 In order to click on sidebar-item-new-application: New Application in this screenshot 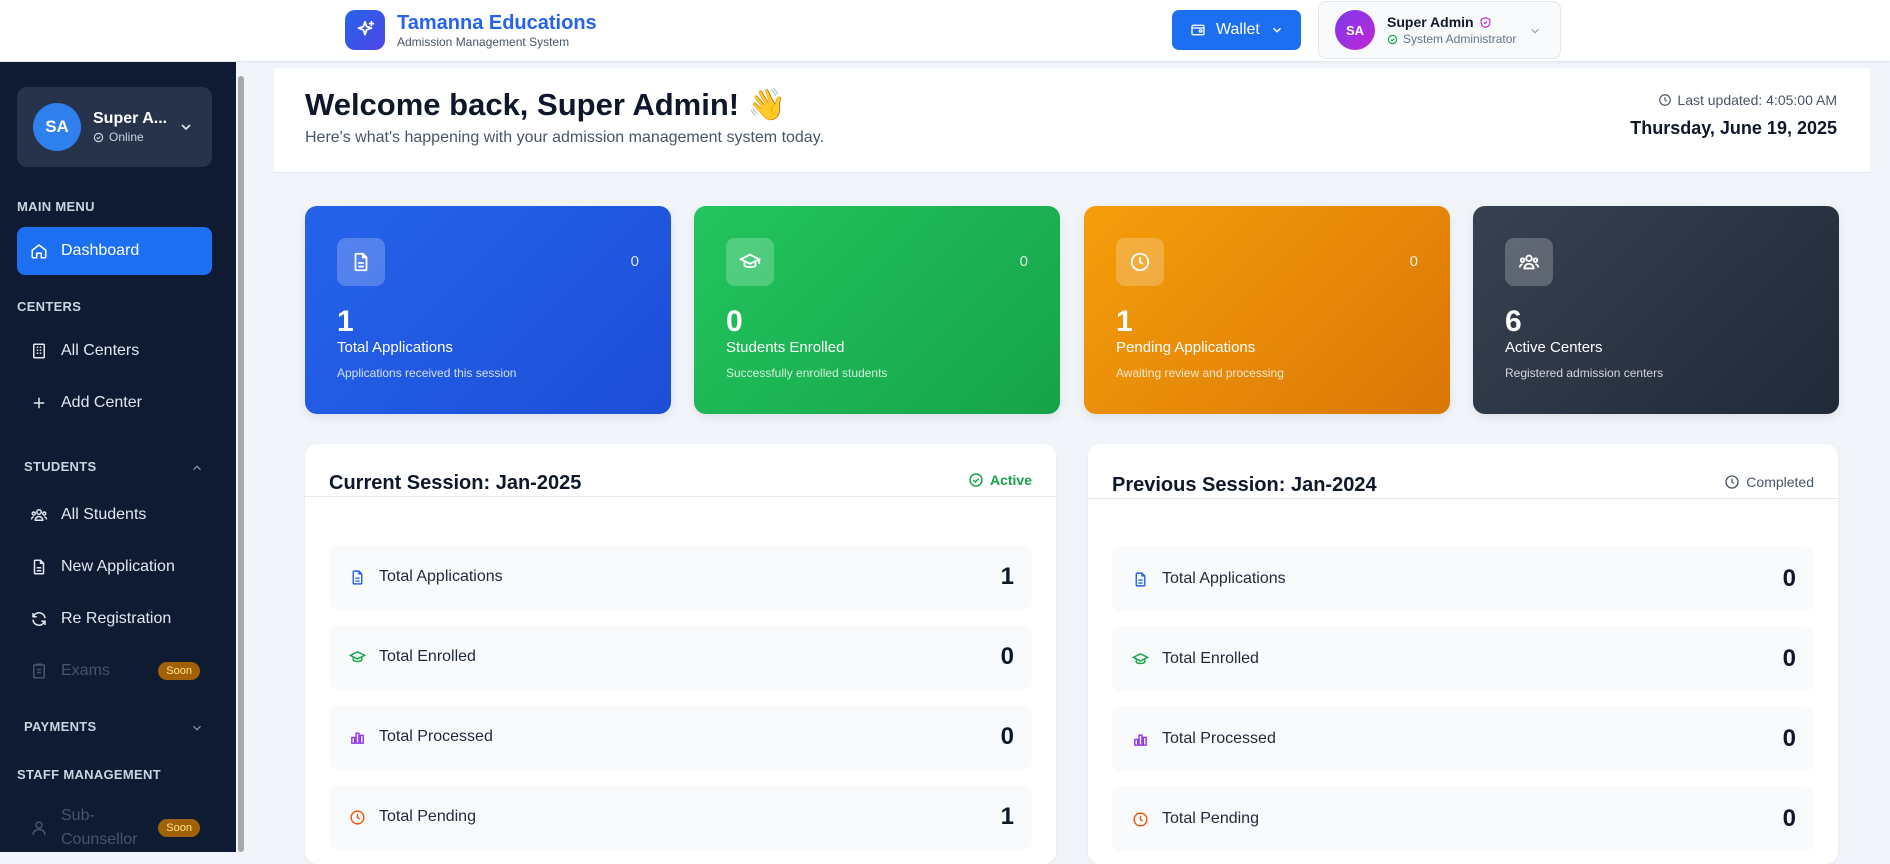, I will do `click(114, 567)`.